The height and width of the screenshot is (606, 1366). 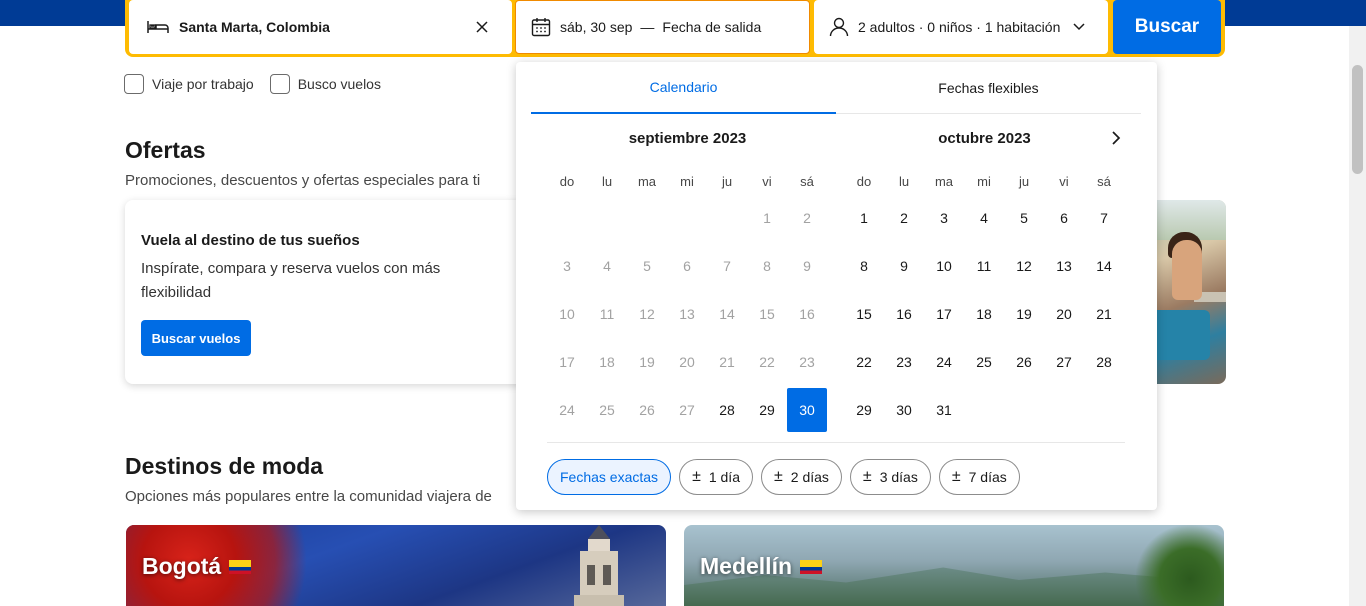 What do you see at coordinates (839, 27) in the screenshot?
I see `person-icon` at bounding box center [839, 27].